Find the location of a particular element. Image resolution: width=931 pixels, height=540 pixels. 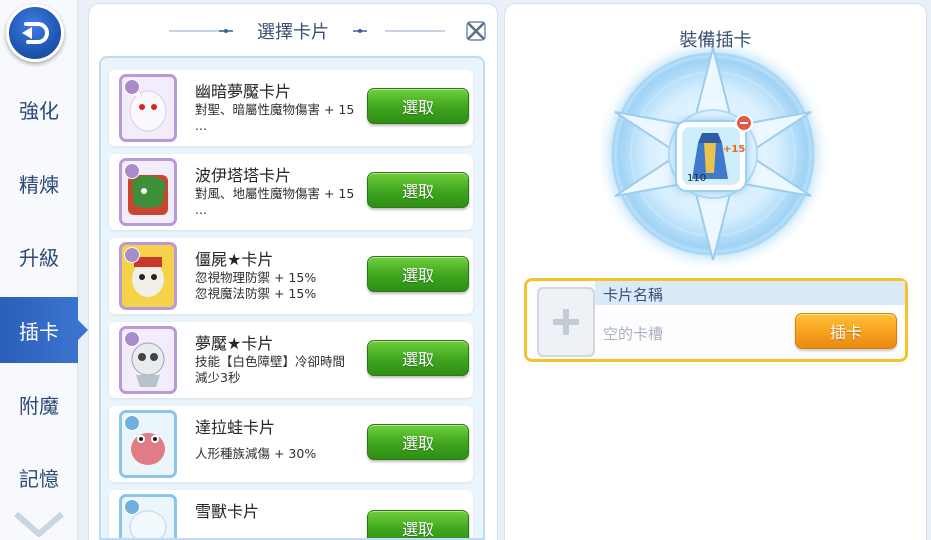

sidebar-item-card-insert: 插卡 is located at coordinates (44, 330).